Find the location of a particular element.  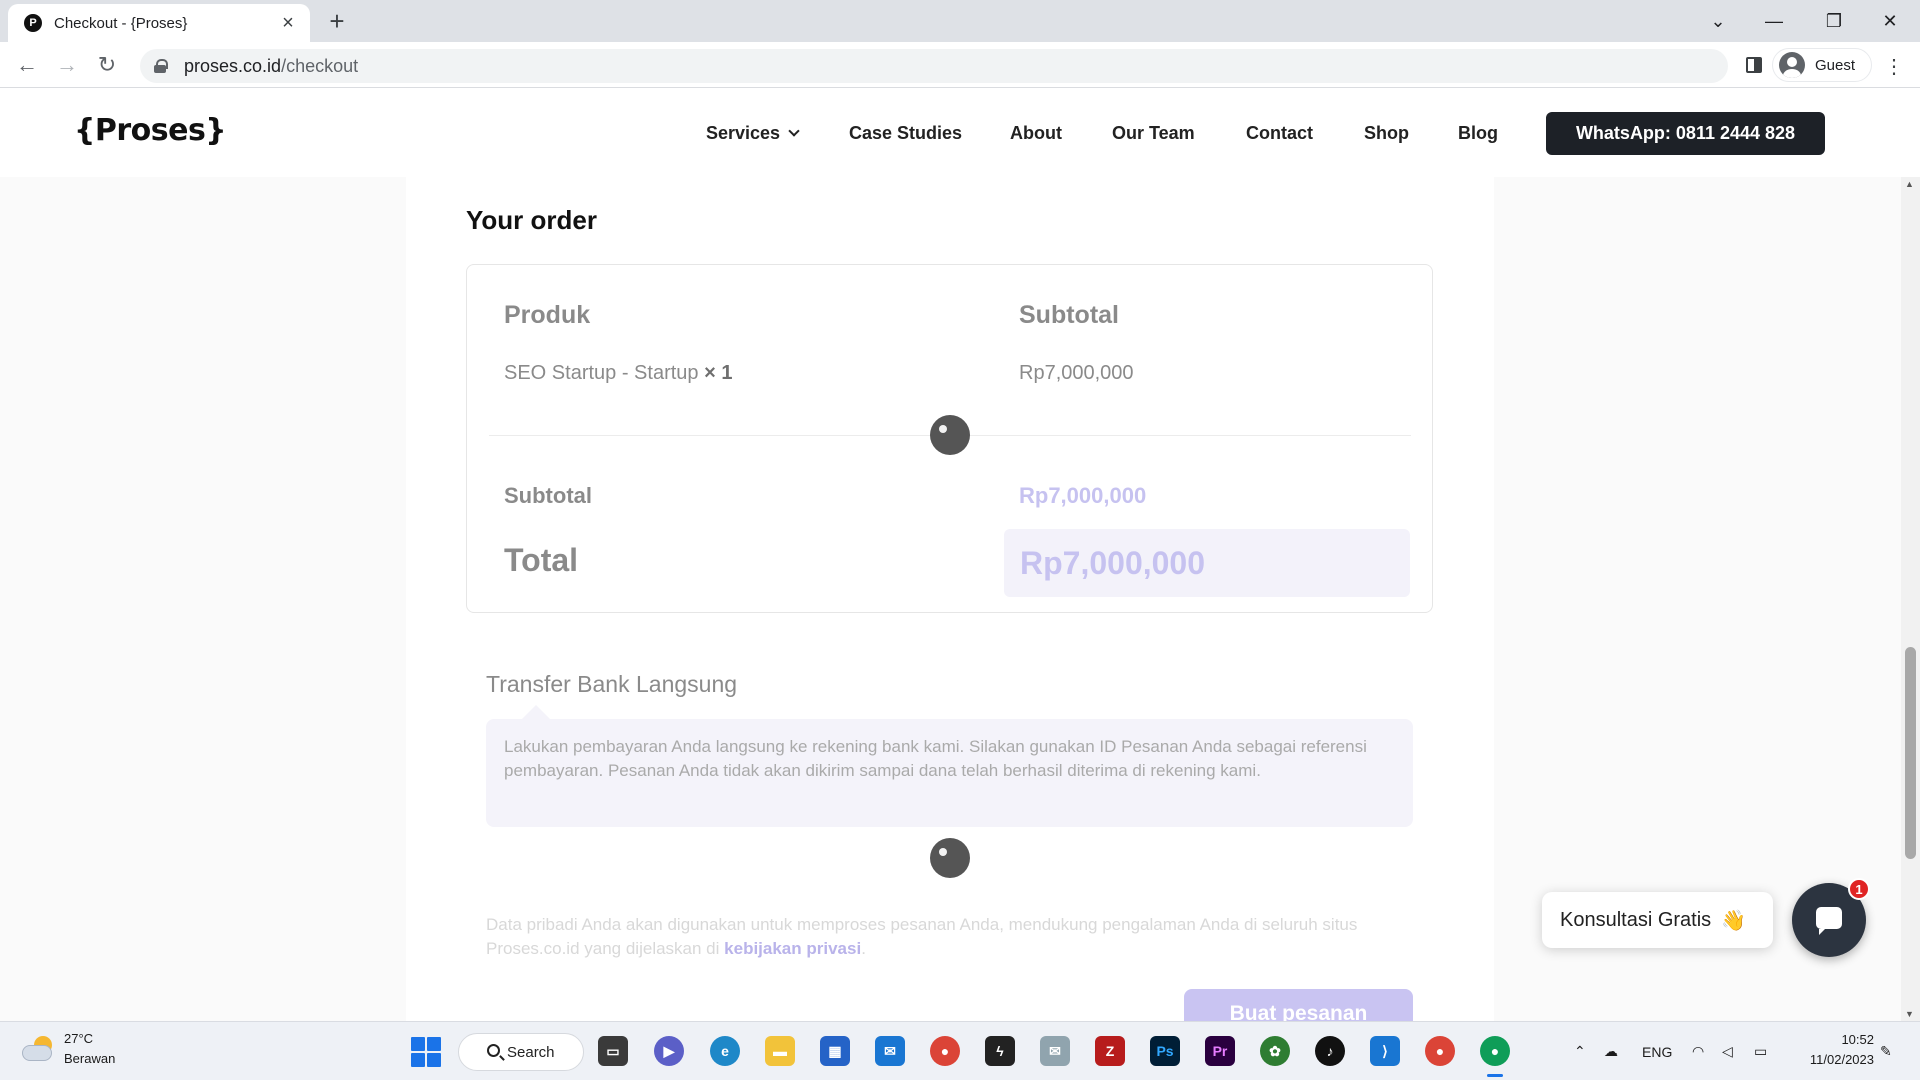

payment-box-pointer is located at coordinates (536, 712).